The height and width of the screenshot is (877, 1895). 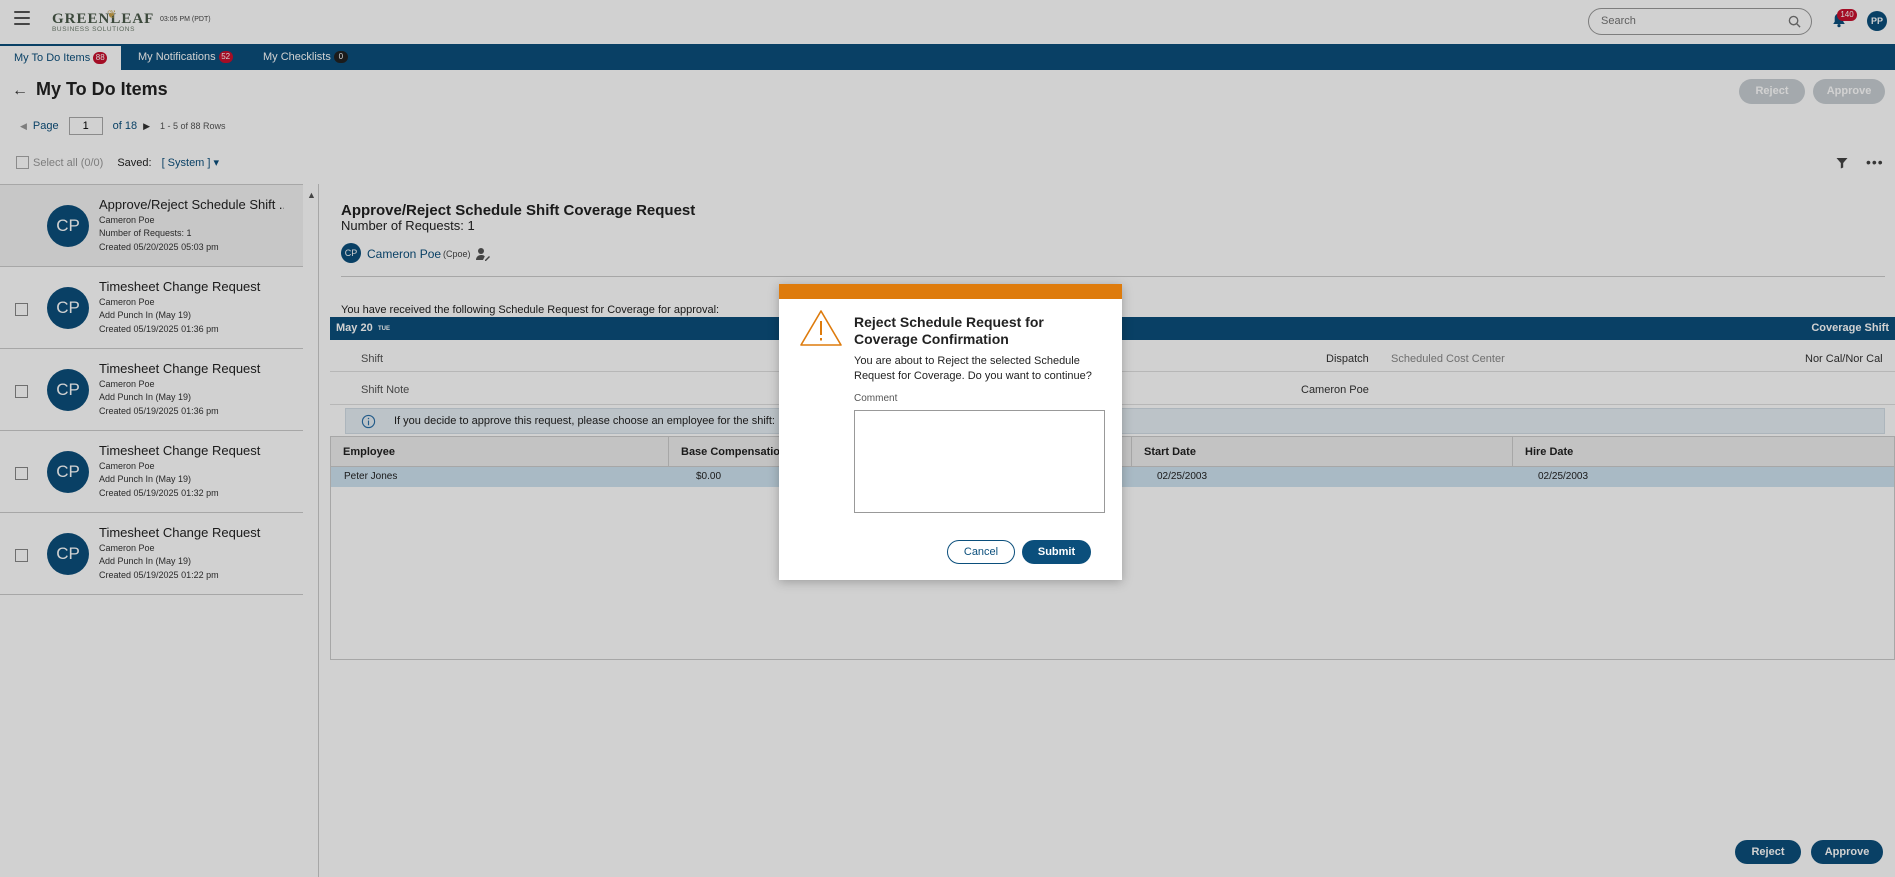 What do you see at coordinates (979, 461) in the screenshot?
I see `comment-textarea` at bounding box center [979, 461].